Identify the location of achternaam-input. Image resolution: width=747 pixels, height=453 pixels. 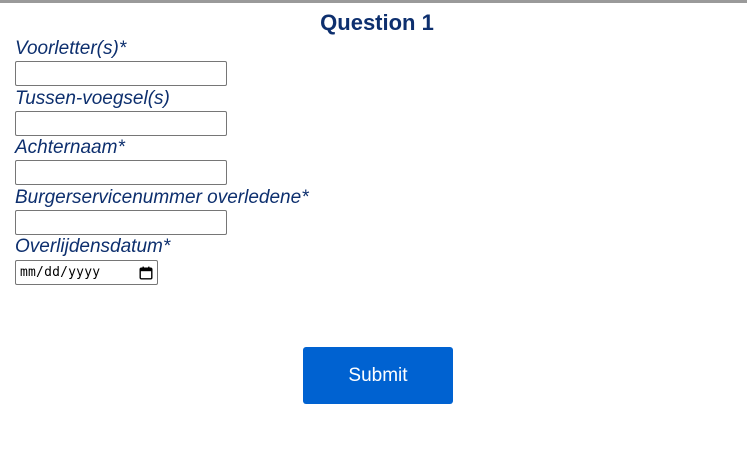
(121, 172).